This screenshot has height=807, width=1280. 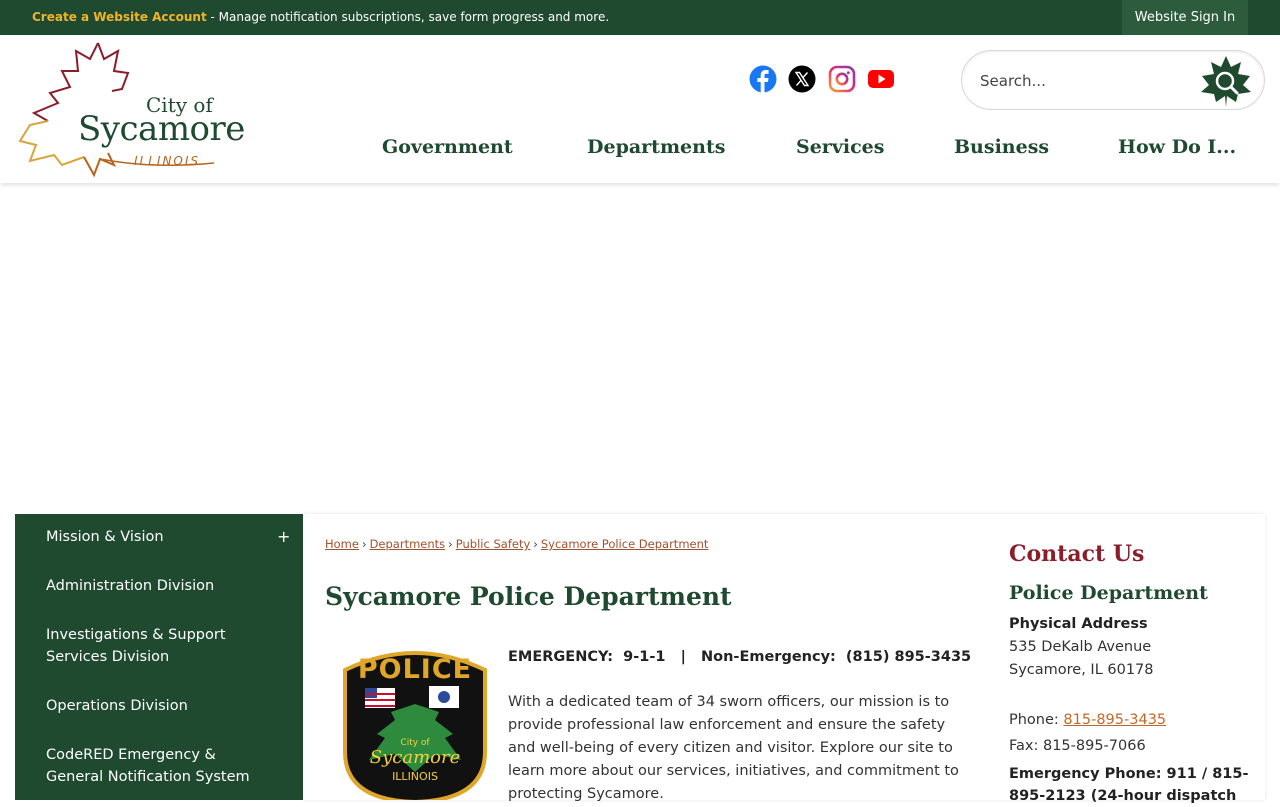 I want to click on page-title: Sycamore Police Department, so click(x=528, y=596).